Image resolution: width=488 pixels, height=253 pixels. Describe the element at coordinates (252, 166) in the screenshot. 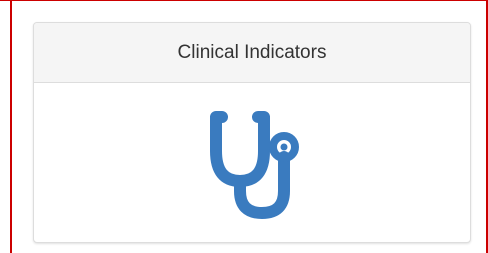

I see `stethoscope-icon` at that location.